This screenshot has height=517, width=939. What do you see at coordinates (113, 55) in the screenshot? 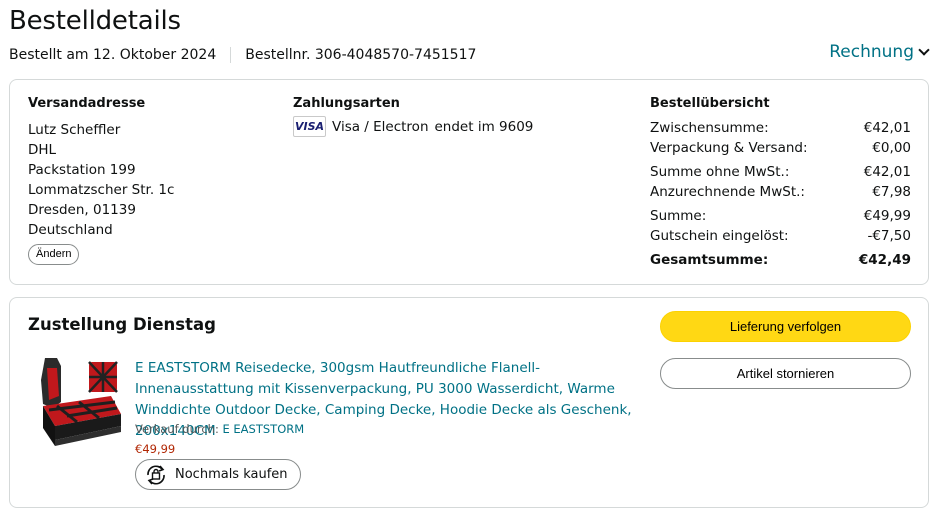
I see `order-date: Bestellt am 12. Oktober 2024` at bounding box center [113, 55].